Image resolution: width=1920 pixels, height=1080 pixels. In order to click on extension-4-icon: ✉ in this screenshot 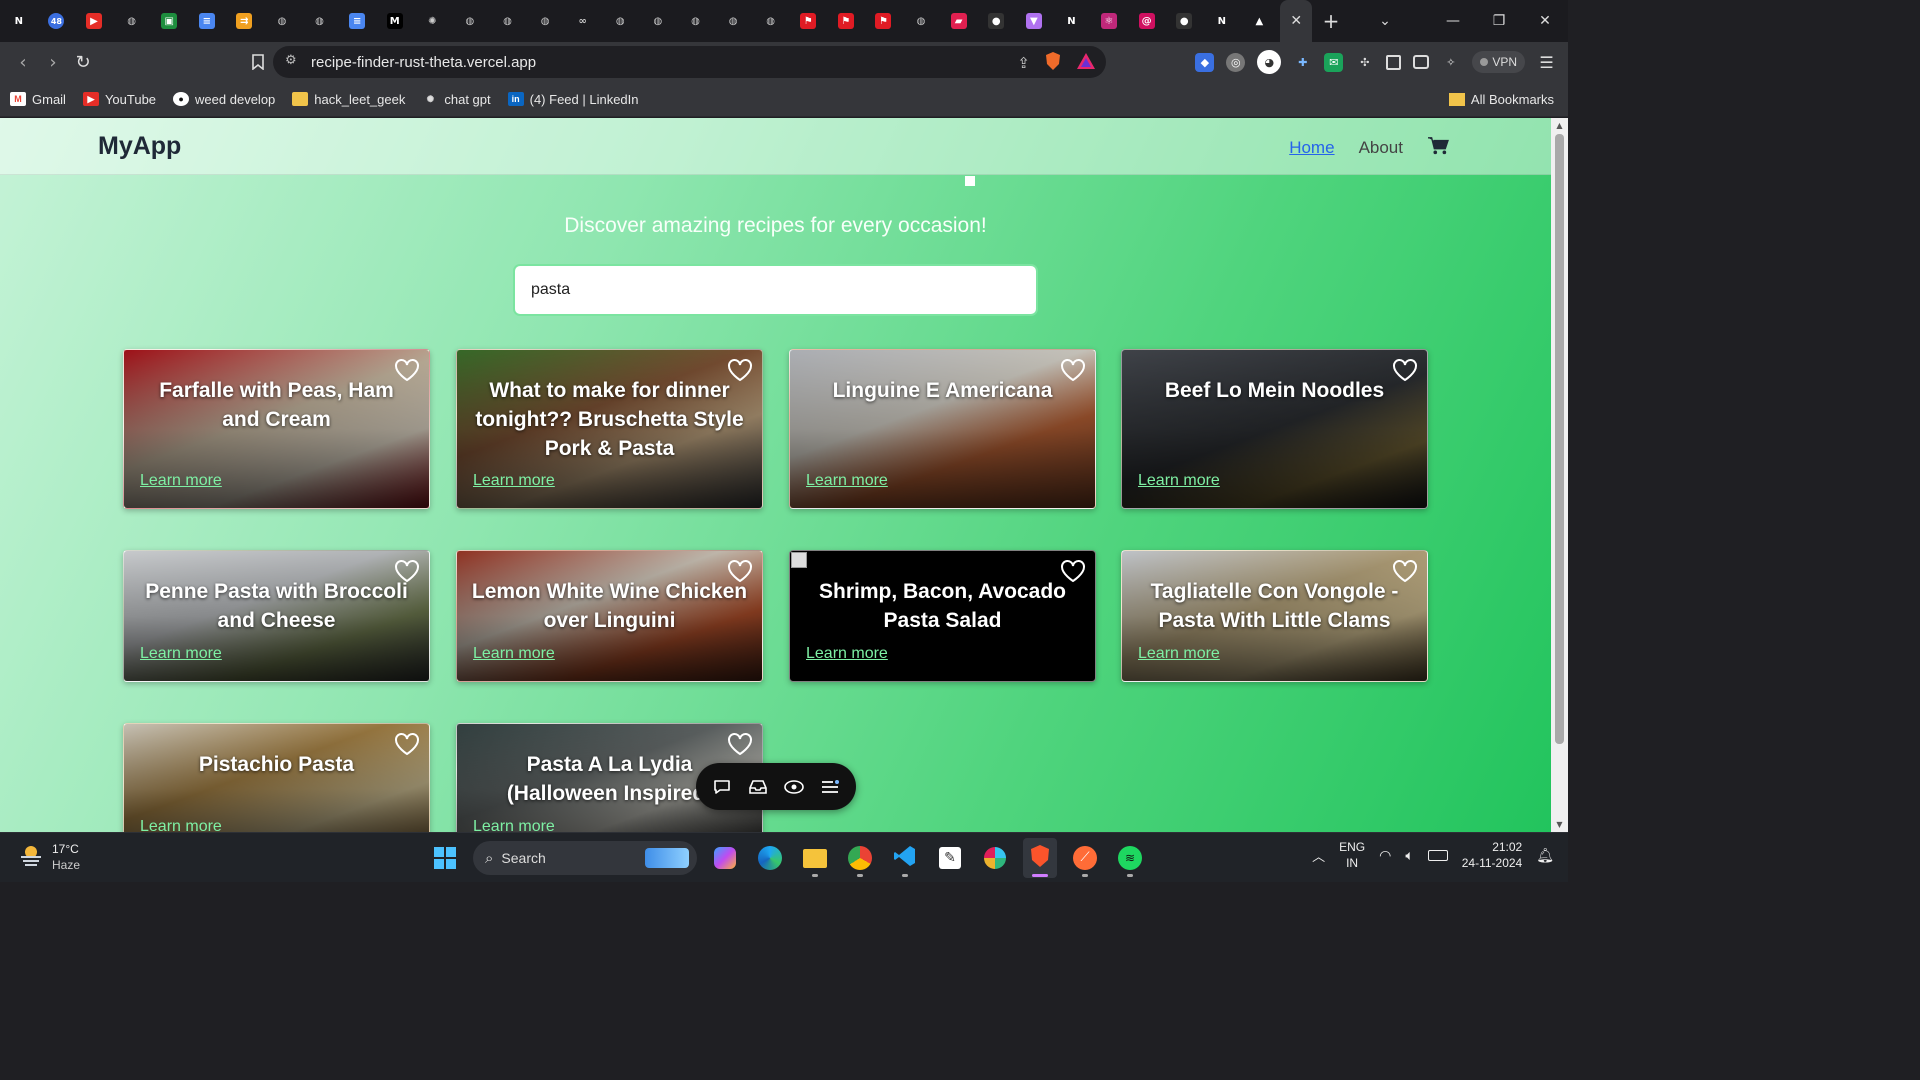, I will do `click(1334, 62)`.